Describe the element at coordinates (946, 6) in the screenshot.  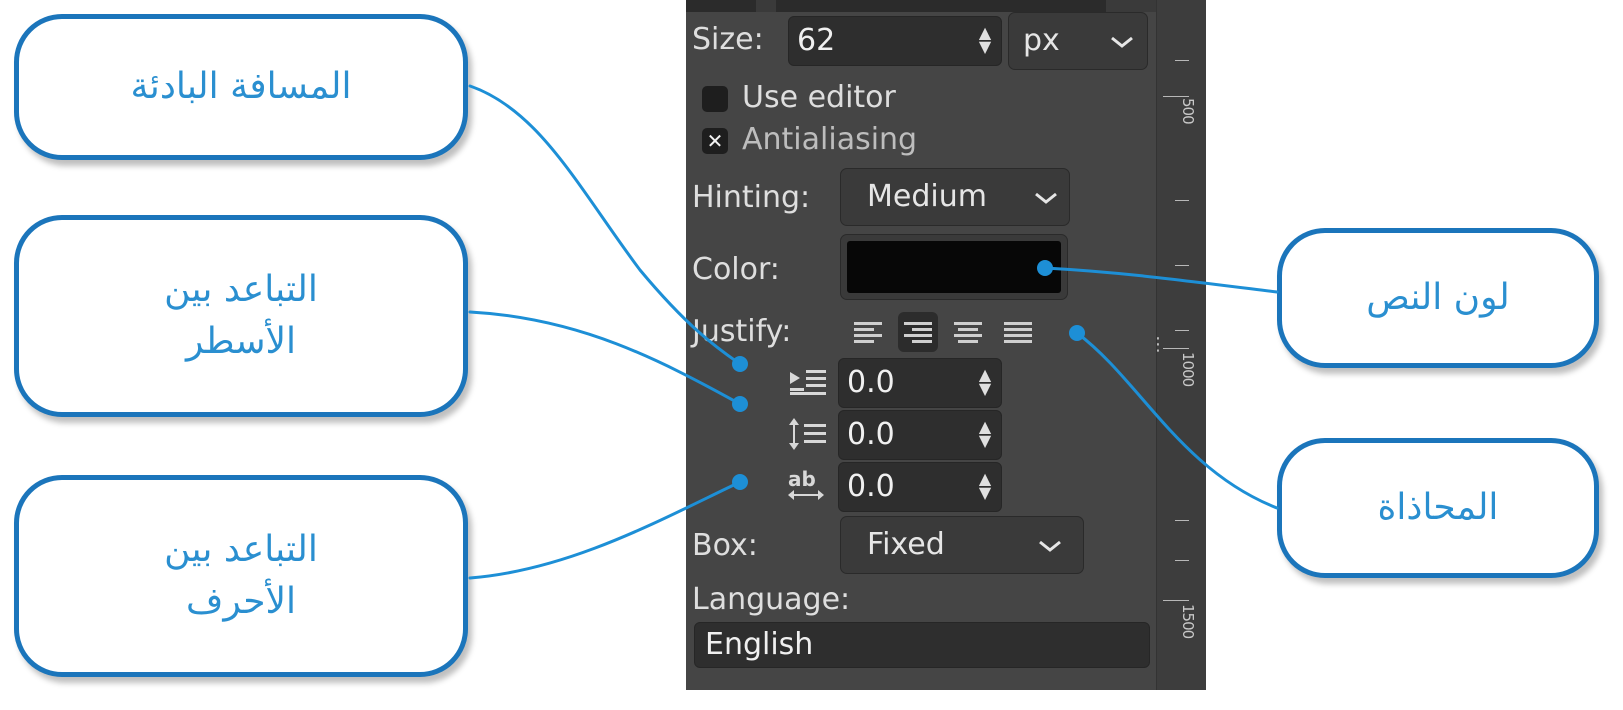
I see `panel-top-strip` at that location.